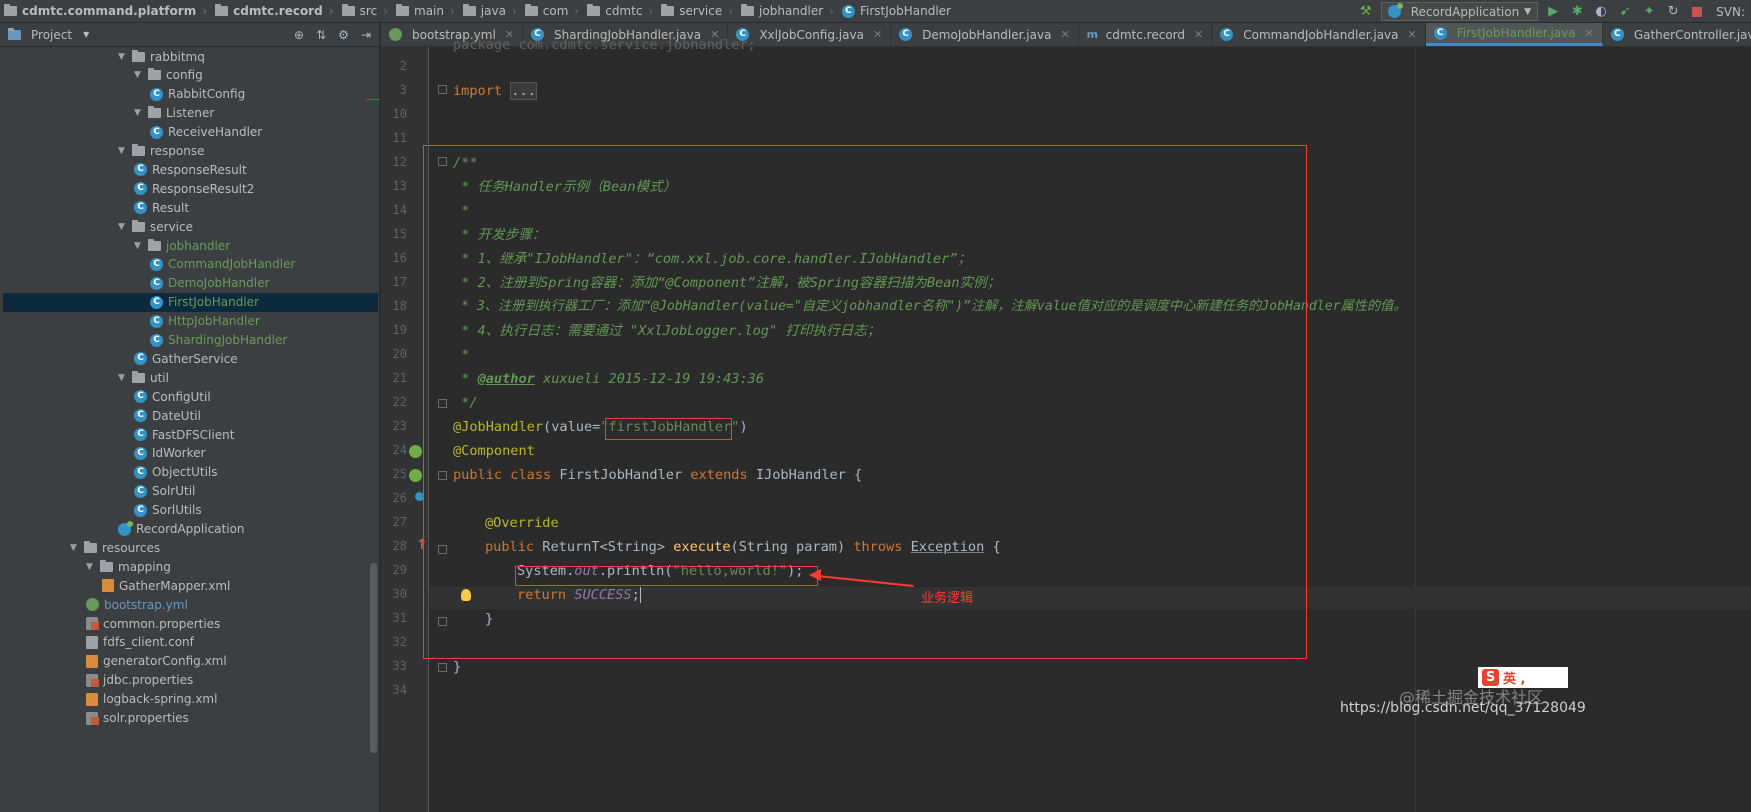 The image size is (1751, 812). What do you see at coordinates (155, 226) in the screenshot?
I see `tree-folder: ▼ service` at bounding box center [155, 226].